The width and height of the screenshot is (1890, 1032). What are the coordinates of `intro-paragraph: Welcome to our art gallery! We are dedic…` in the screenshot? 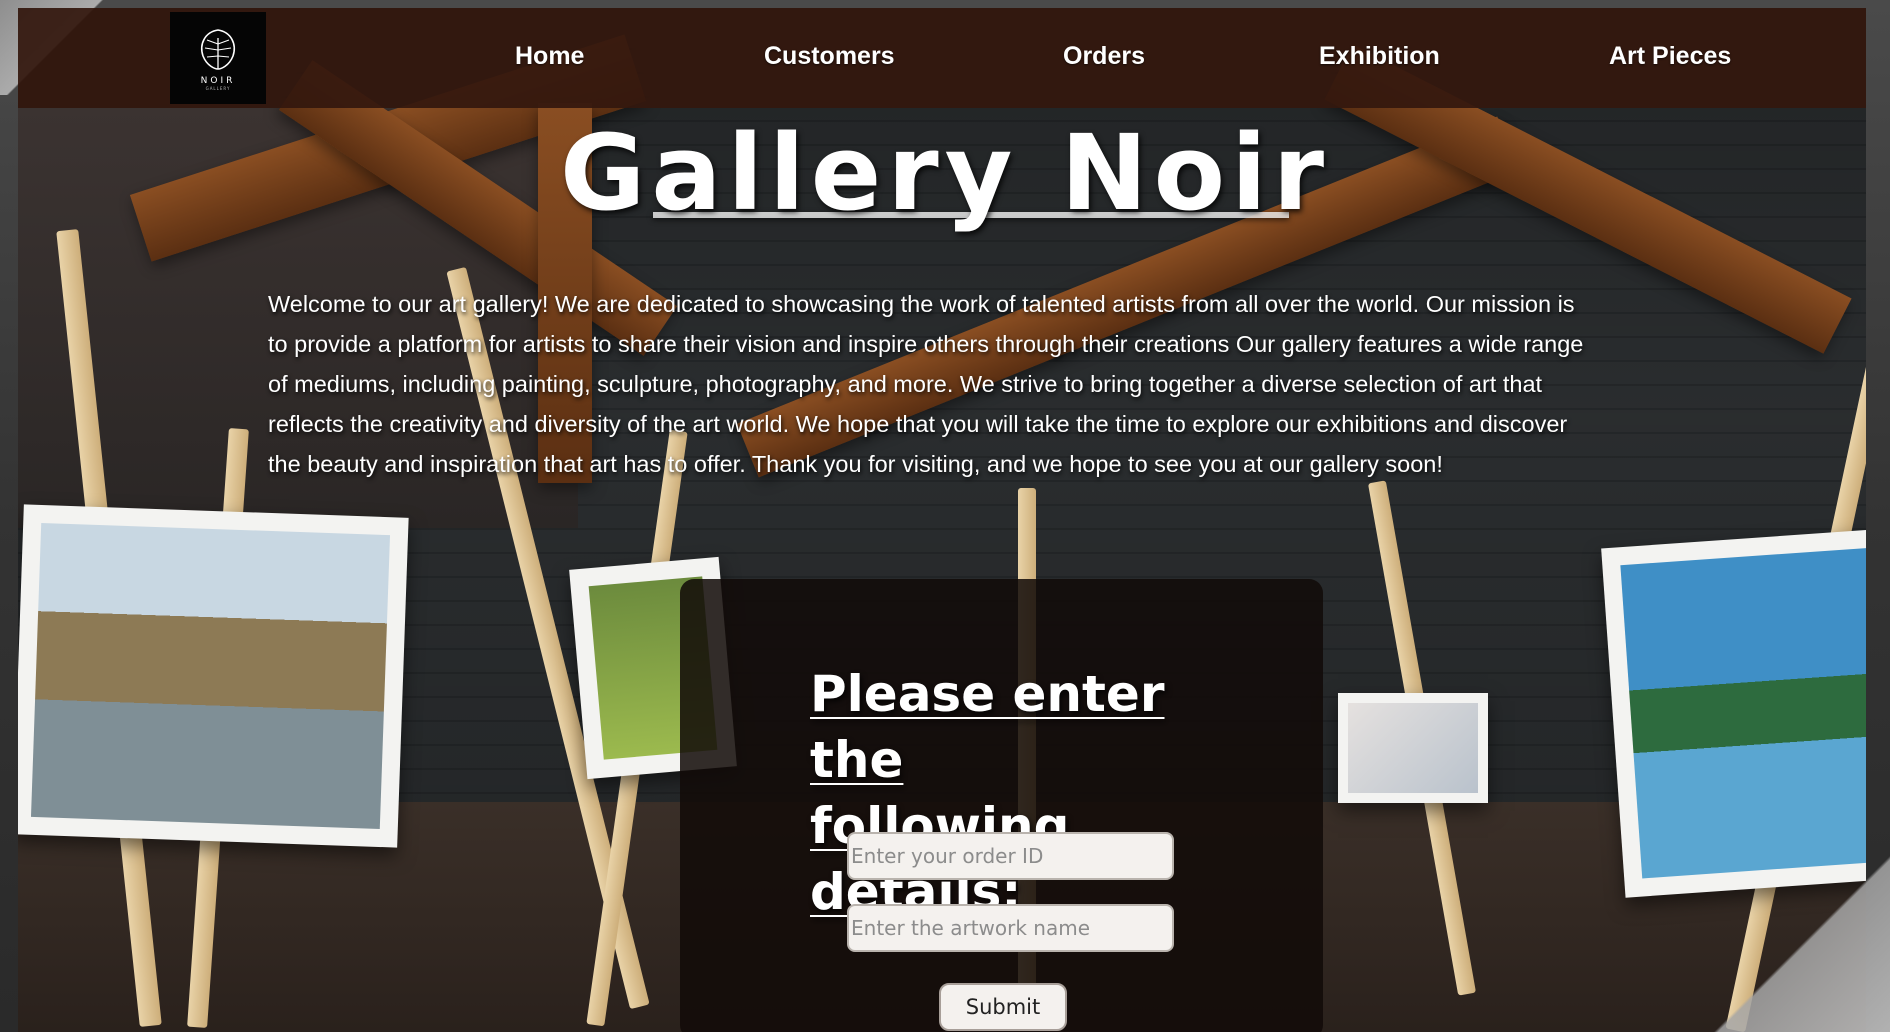 It's located at (926, 384).